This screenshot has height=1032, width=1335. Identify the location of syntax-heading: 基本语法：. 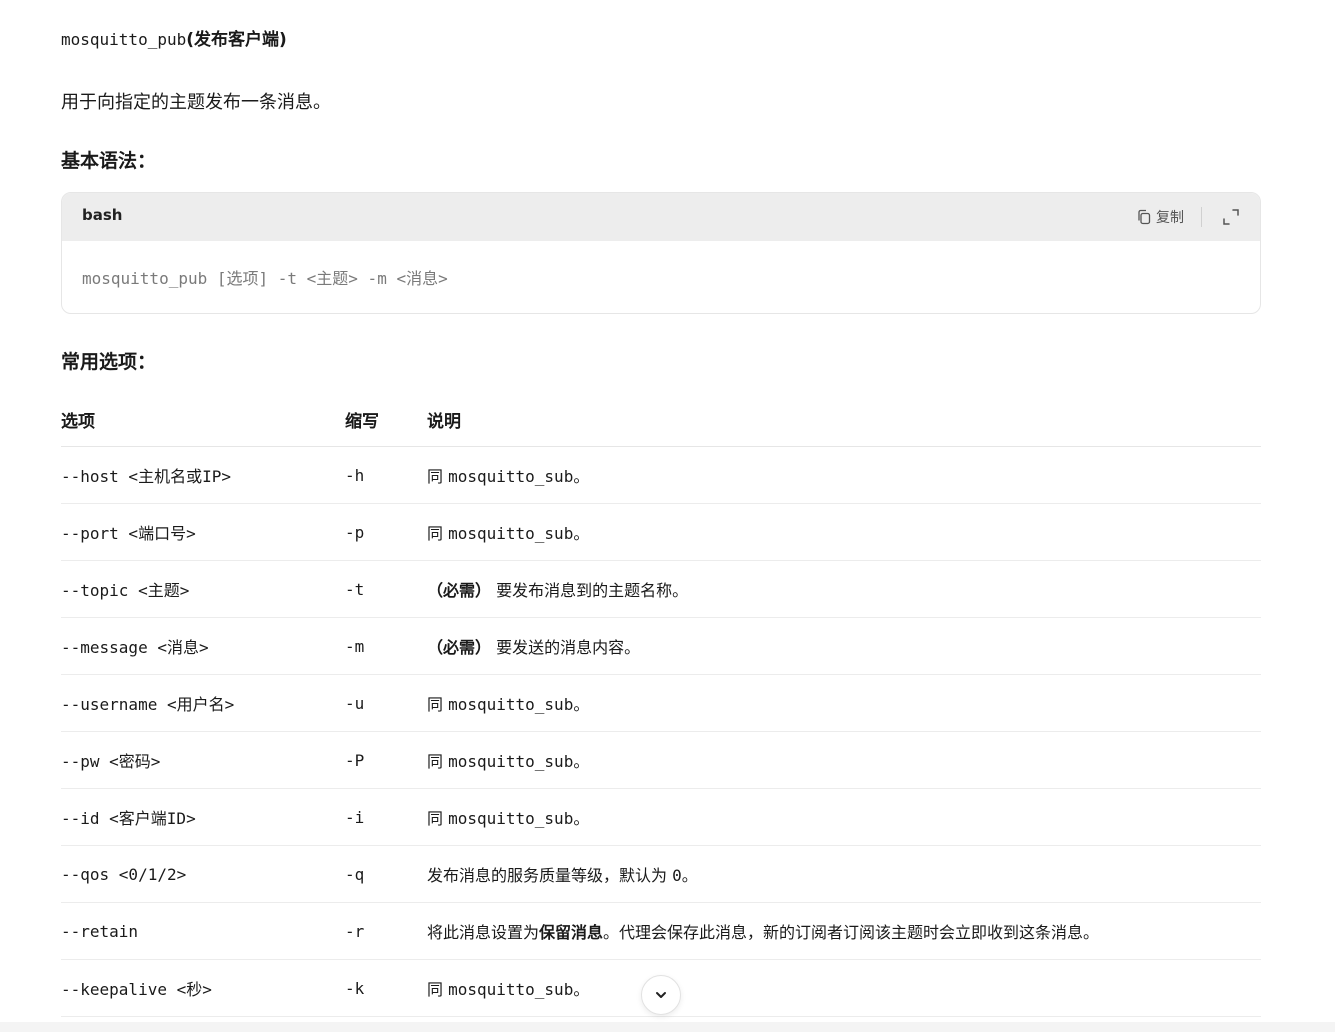
(109, 161).